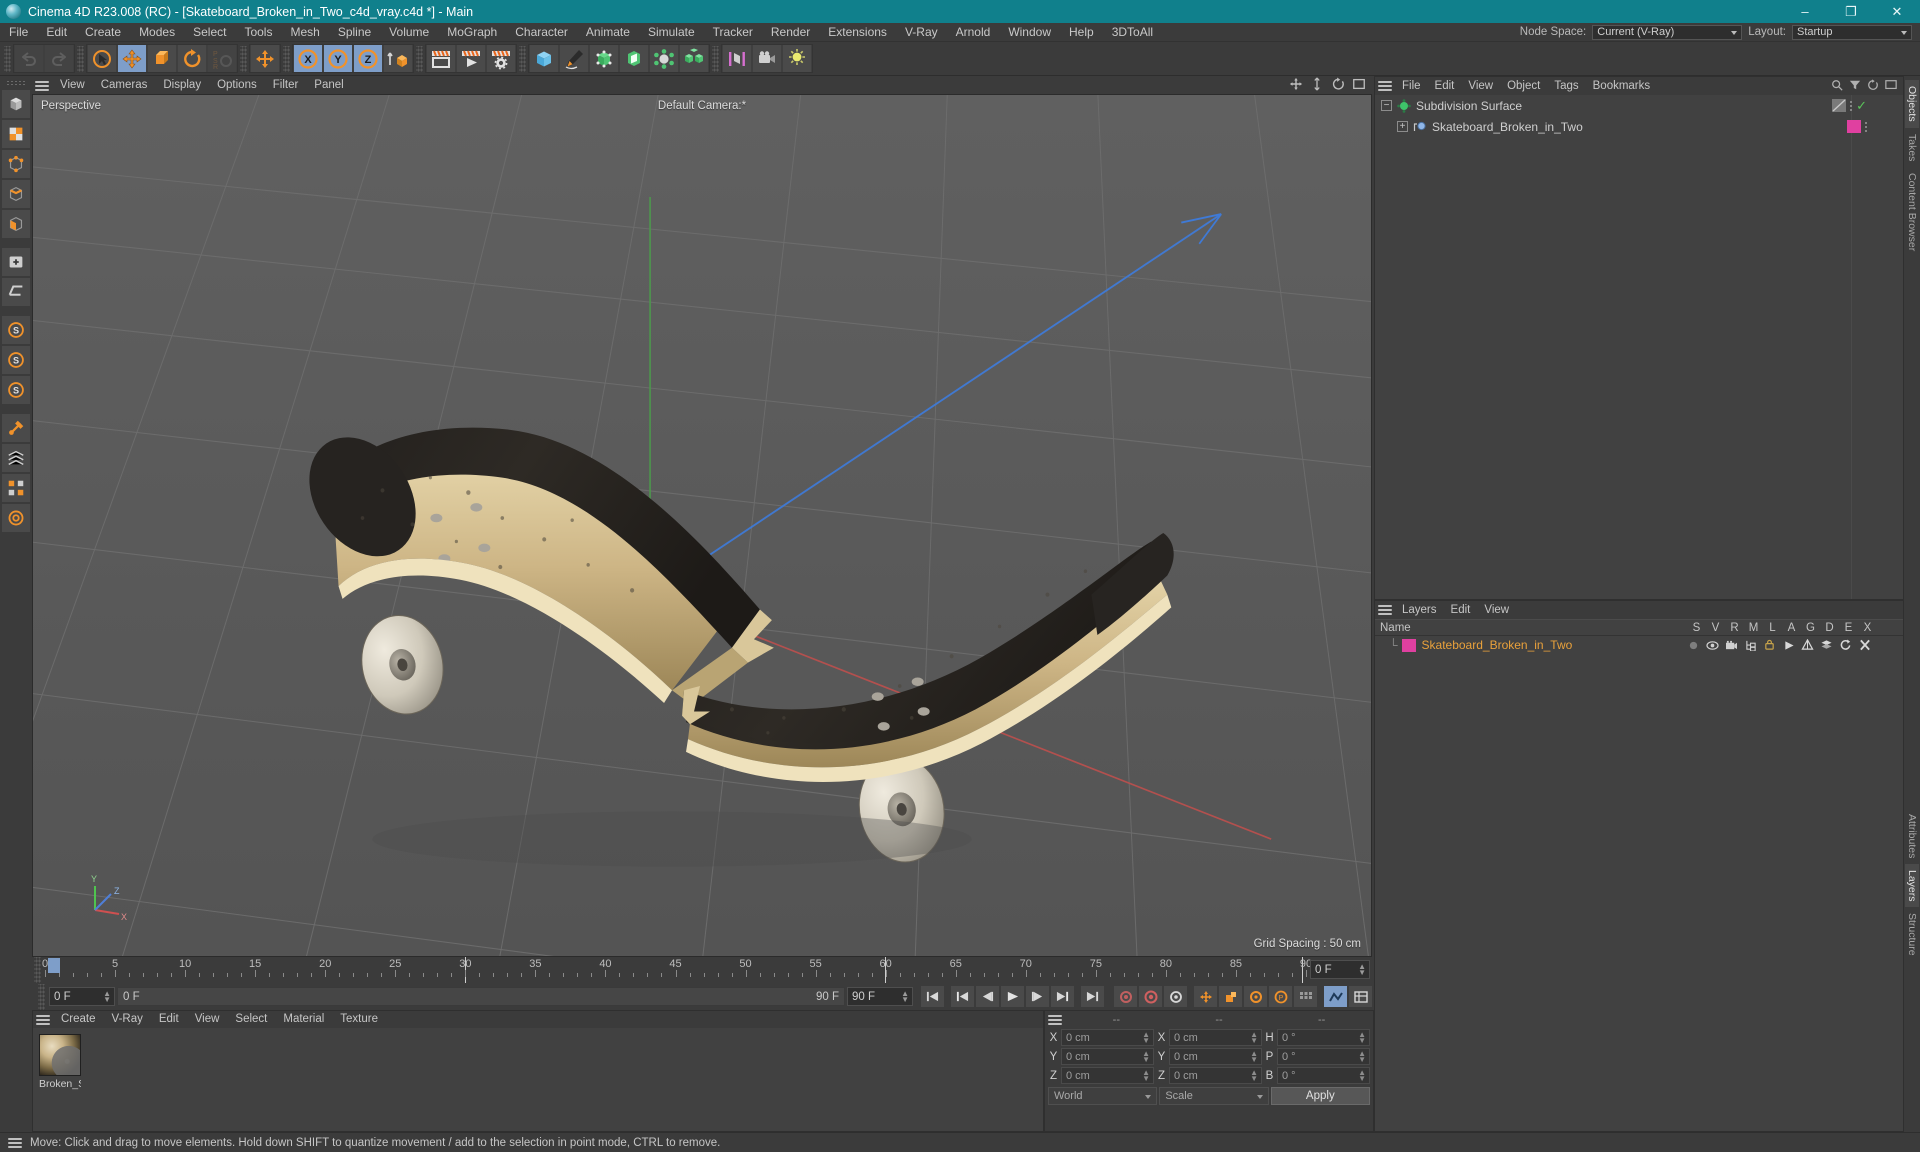  I want to click on solo-dot-icon, so click(1693, 645).